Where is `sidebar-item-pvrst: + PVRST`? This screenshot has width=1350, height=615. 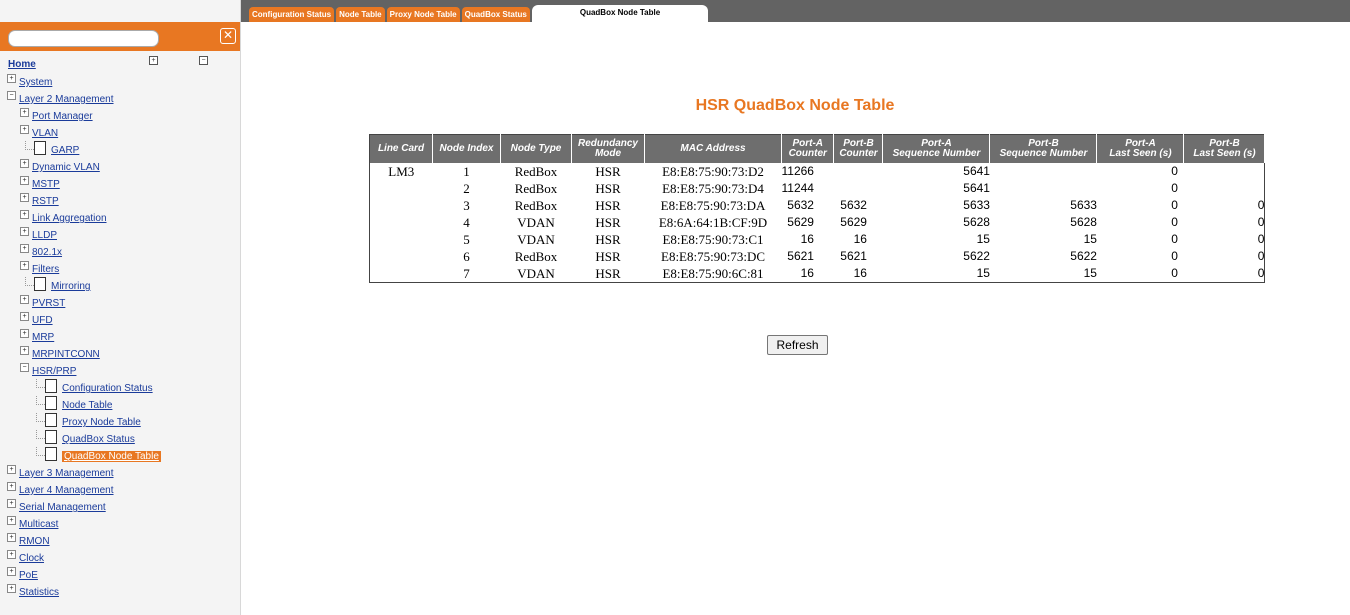
sidebar-item-pvrst: + PVRST is located at coordinates (120, 302).